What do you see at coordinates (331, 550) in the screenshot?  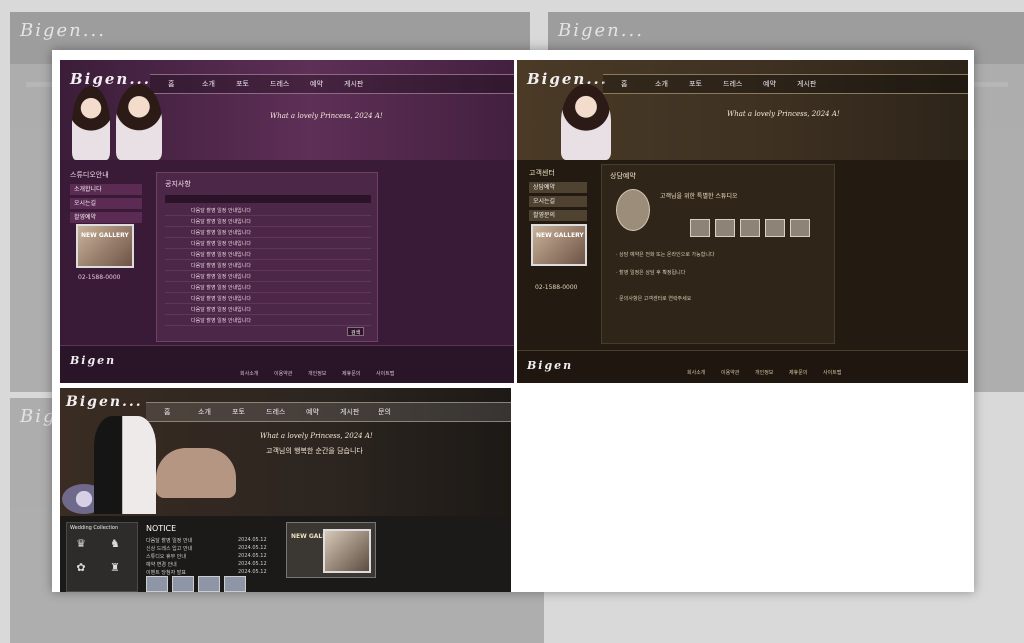 I see `dark-gallery-card: NEW GALLERY` at bounding box center [331, 550].